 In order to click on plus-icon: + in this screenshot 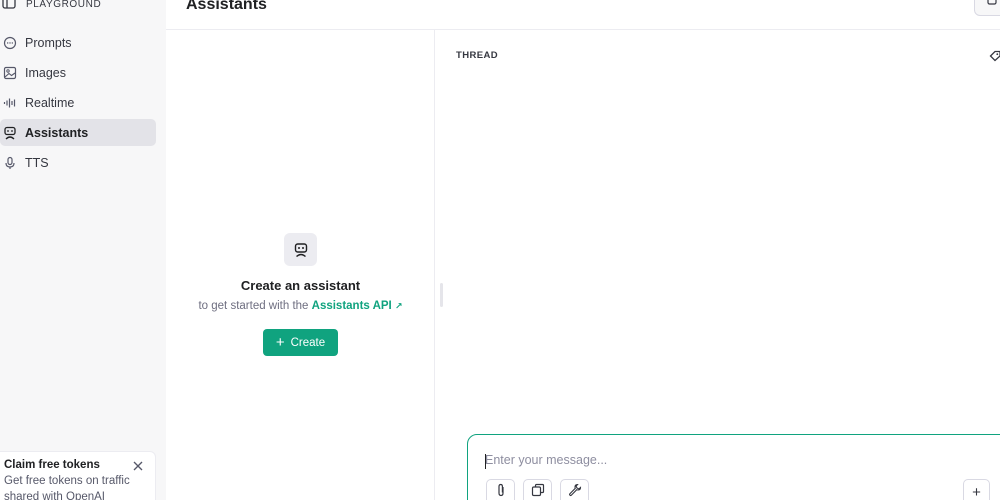, I will do `click(280, 342)`.